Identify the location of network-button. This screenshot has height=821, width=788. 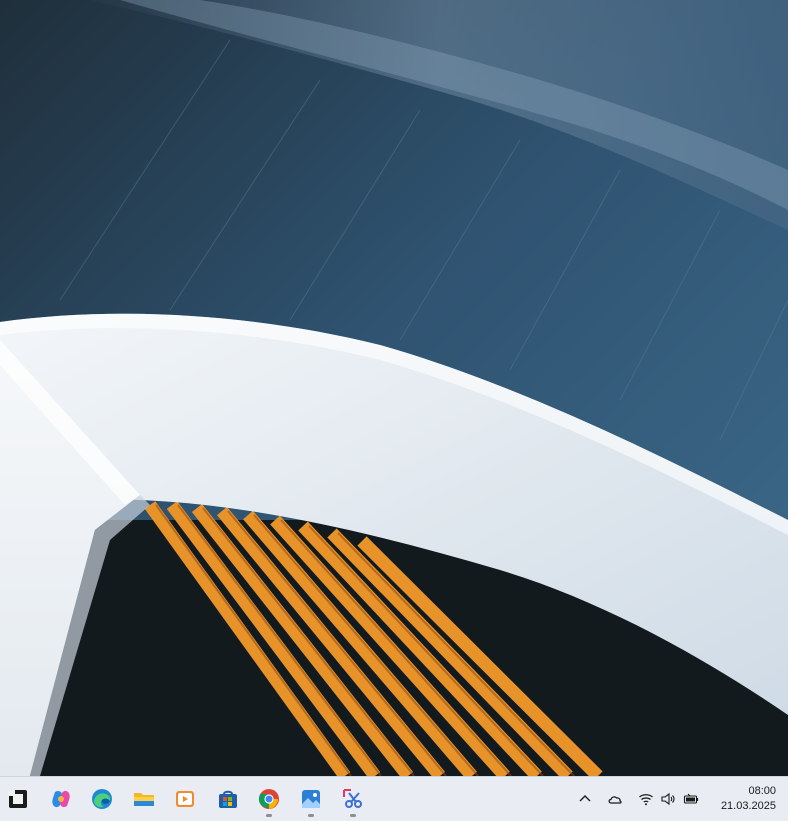
(646, 799).